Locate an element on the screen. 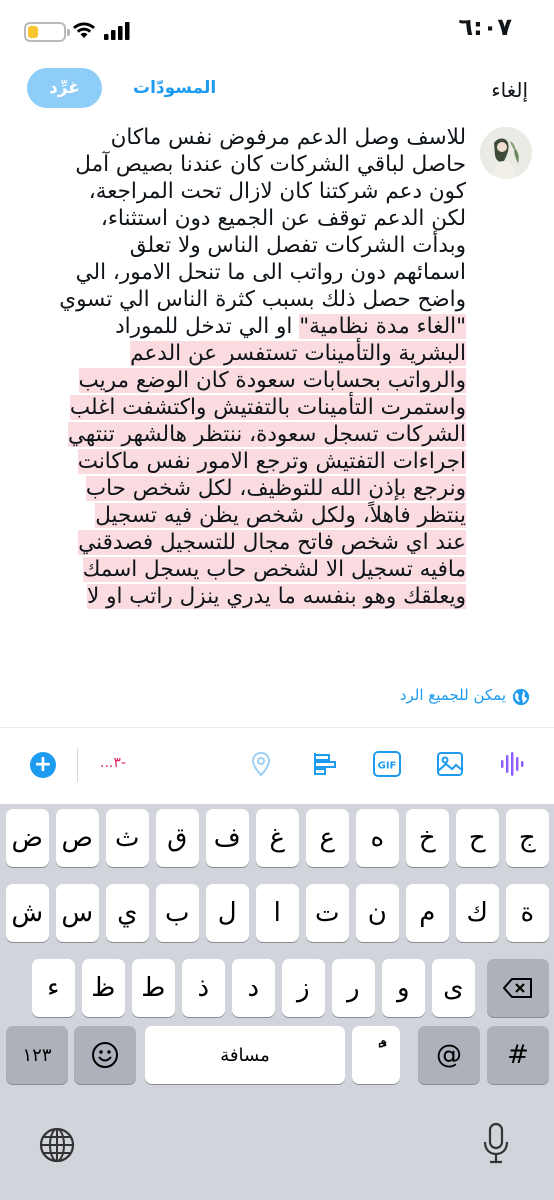 The image size is (554, 1200). keyboard-key: ف is located at coordinates (227, 838).